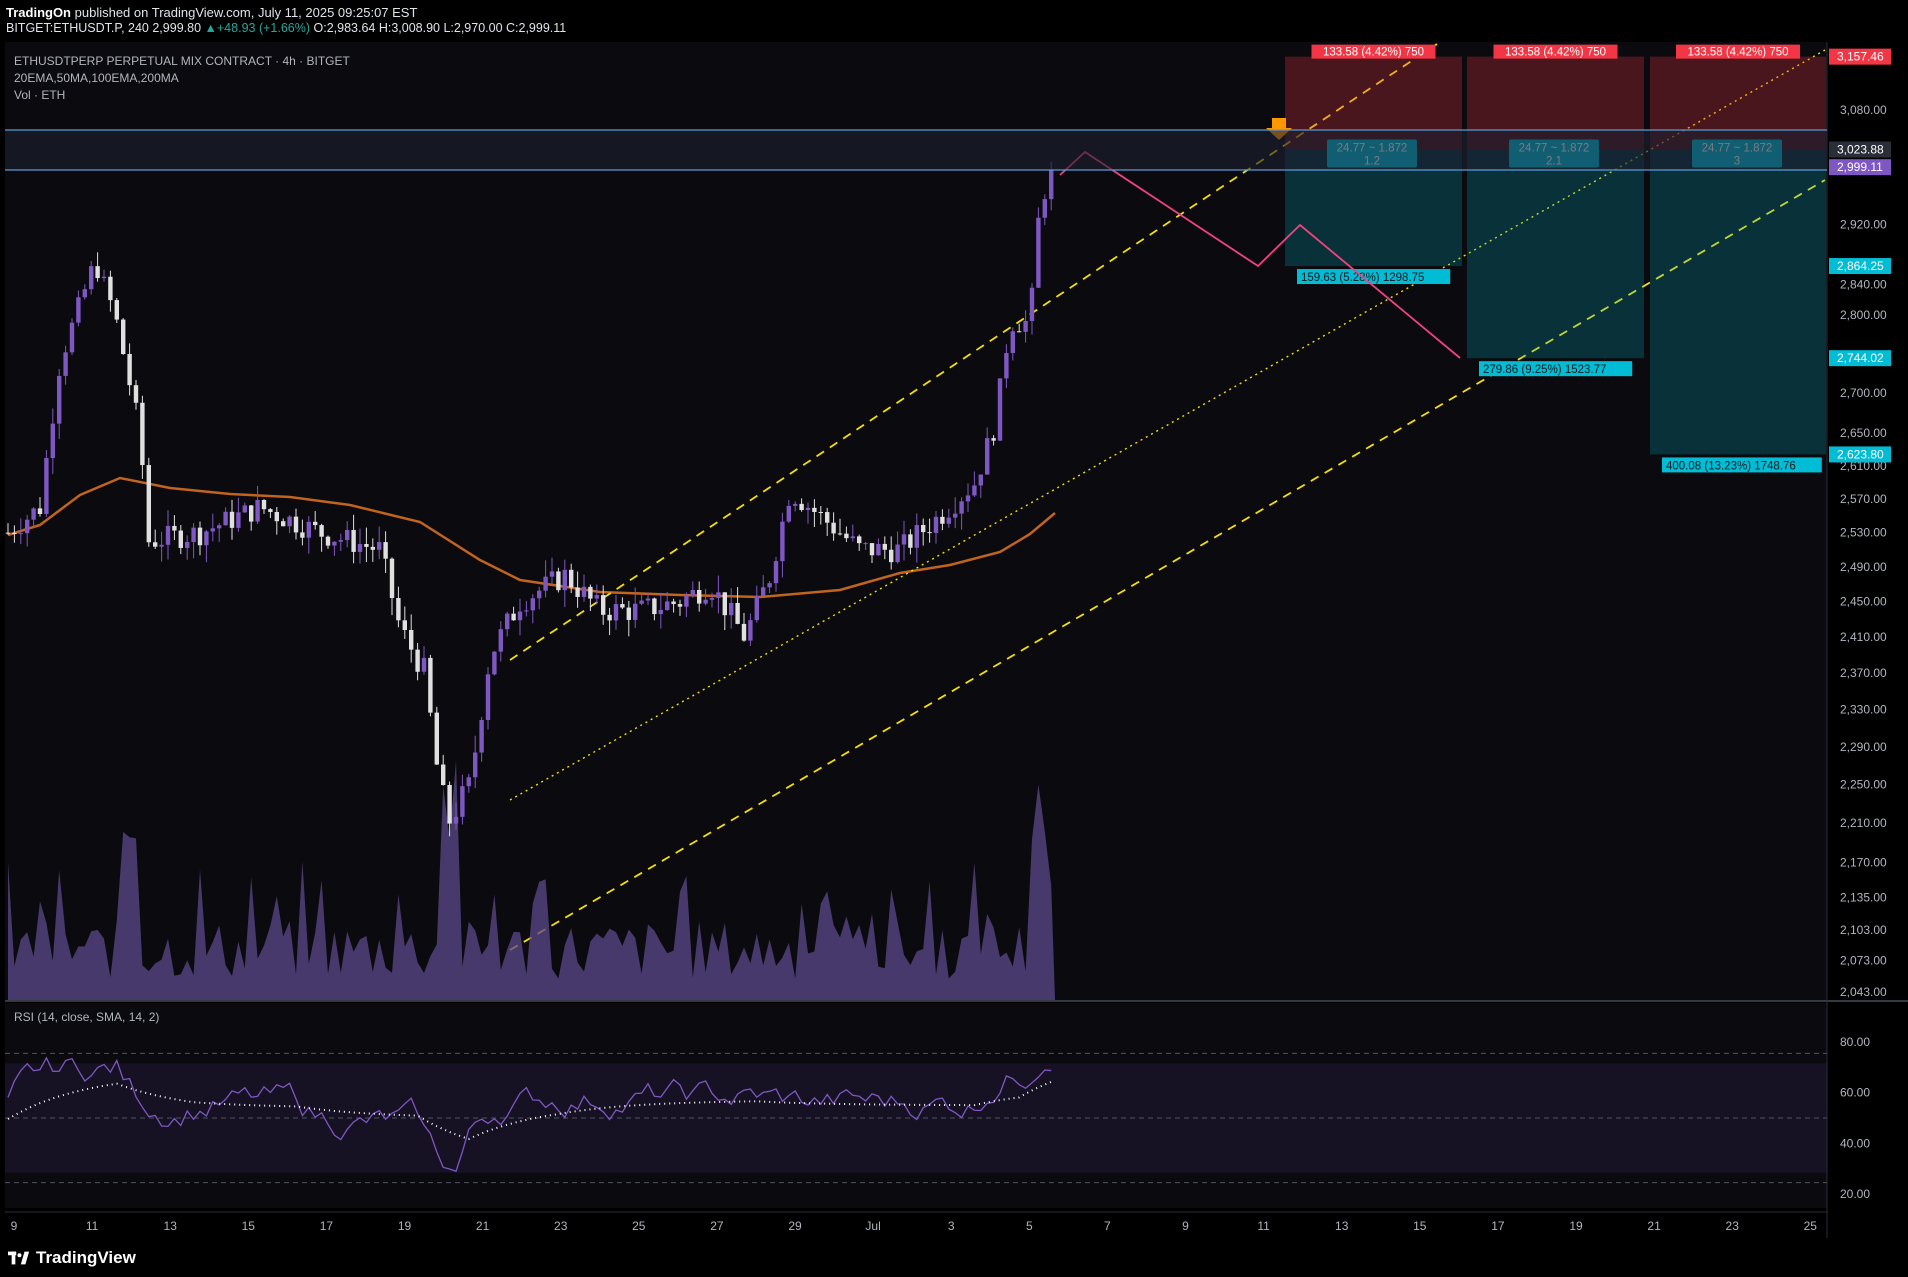 This screenshot has width=1908, height=1277. I want to click on target-label: 400.08 (13.23%) 1748.76, so click(1731, 466).